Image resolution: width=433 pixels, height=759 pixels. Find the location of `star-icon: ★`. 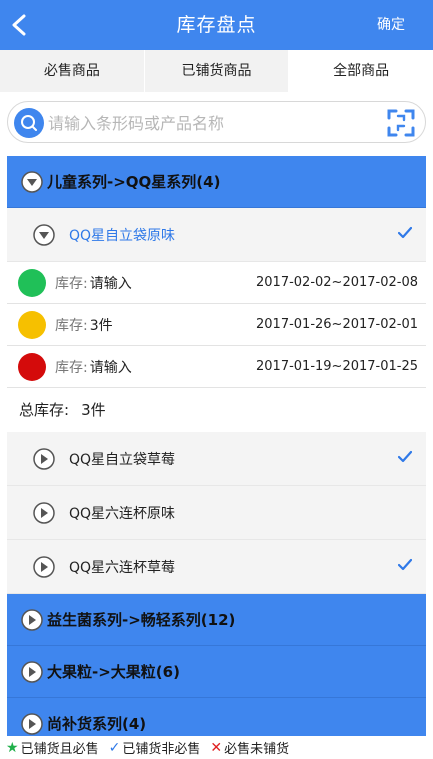

star-icon: ★ is located at coordinates (12, 747).